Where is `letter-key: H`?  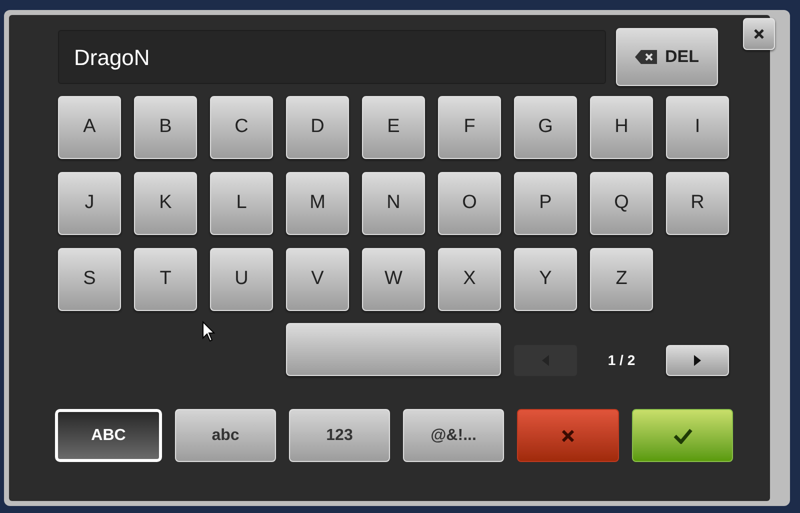 letter-key: H is located at coordinates (621, 127).